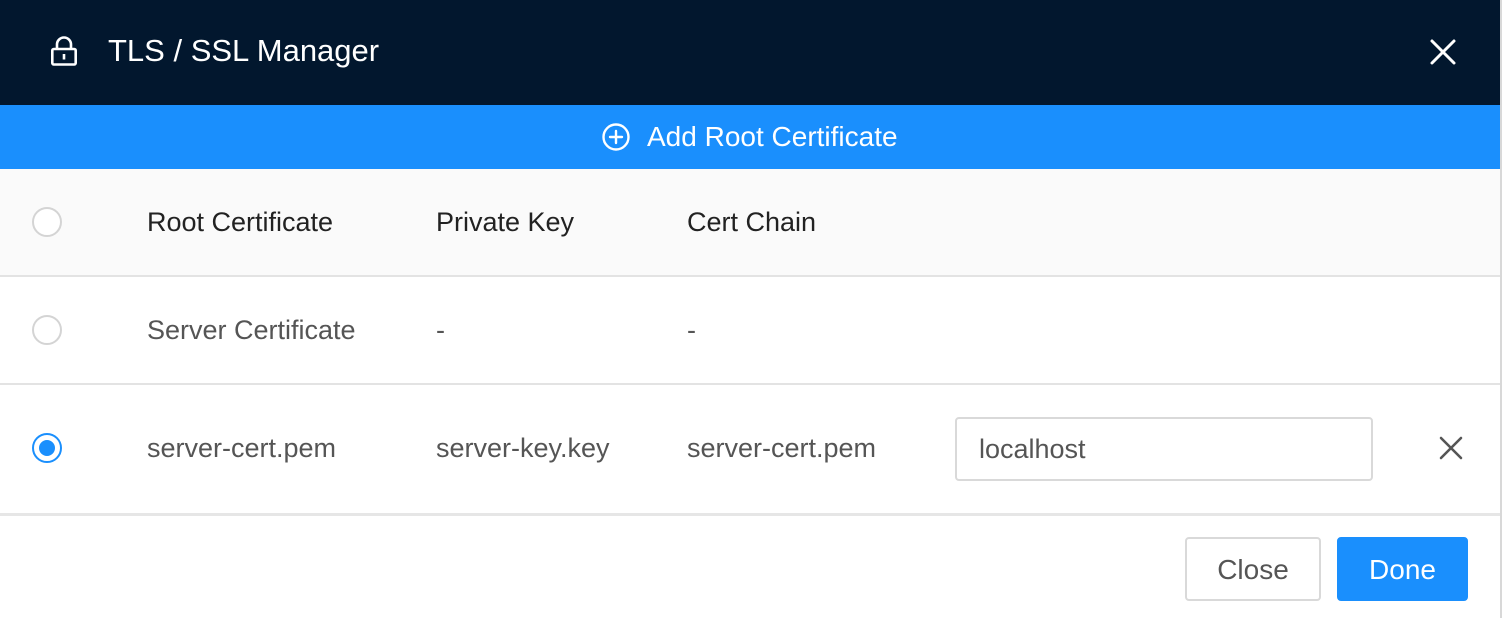  I want to click on host-input, so click(1164, 449).